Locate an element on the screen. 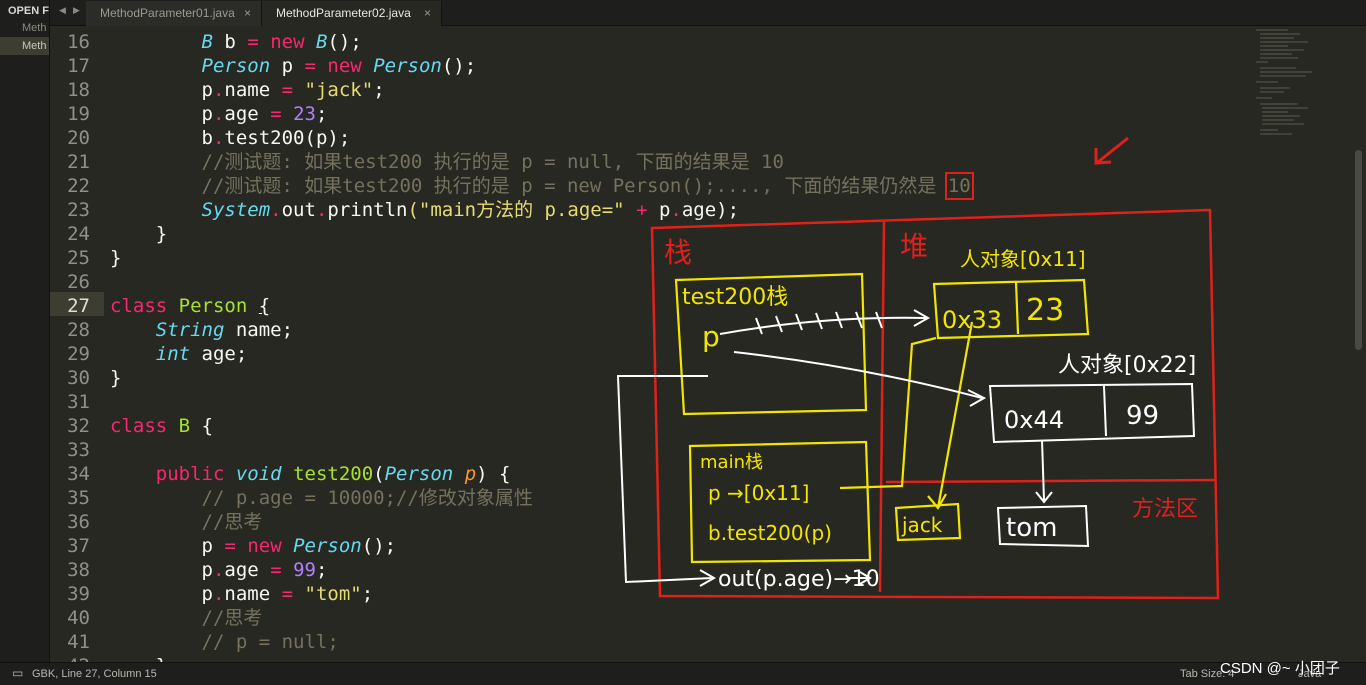 The width and height of the screenshot is (1366, 685). object1-label: 人对象[0x11] is located at coordinates (1023, 259).